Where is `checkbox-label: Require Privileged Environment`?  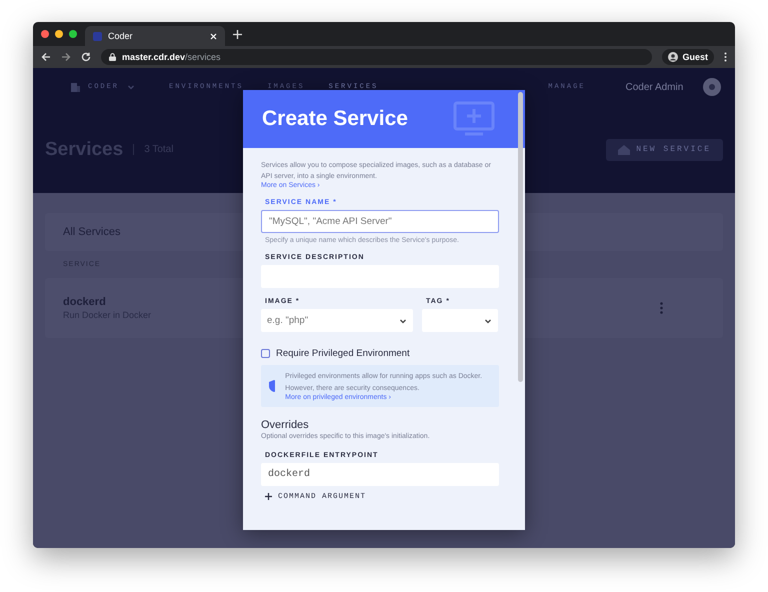 checkbox-label: Require Privileged Environment is located at coordinates (343, 354).